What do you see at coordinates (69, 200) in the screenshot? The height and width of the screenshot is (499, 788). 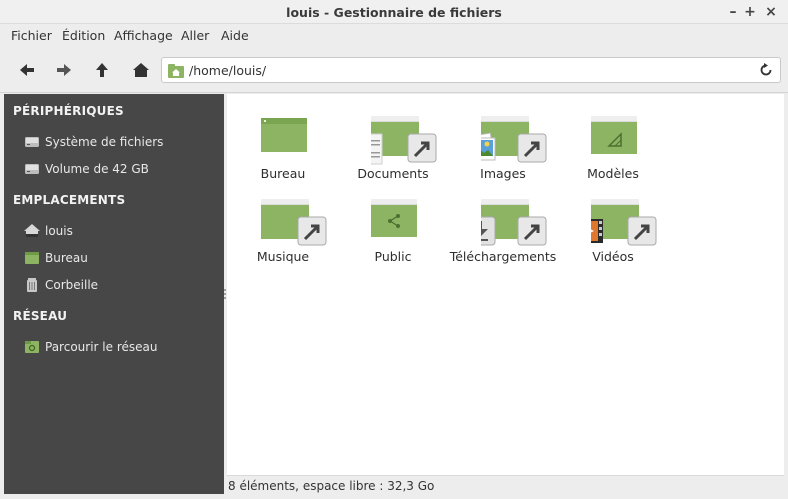 I see `section-emplacements: EMPLACEMENTS` at bounding box center [69, 200].